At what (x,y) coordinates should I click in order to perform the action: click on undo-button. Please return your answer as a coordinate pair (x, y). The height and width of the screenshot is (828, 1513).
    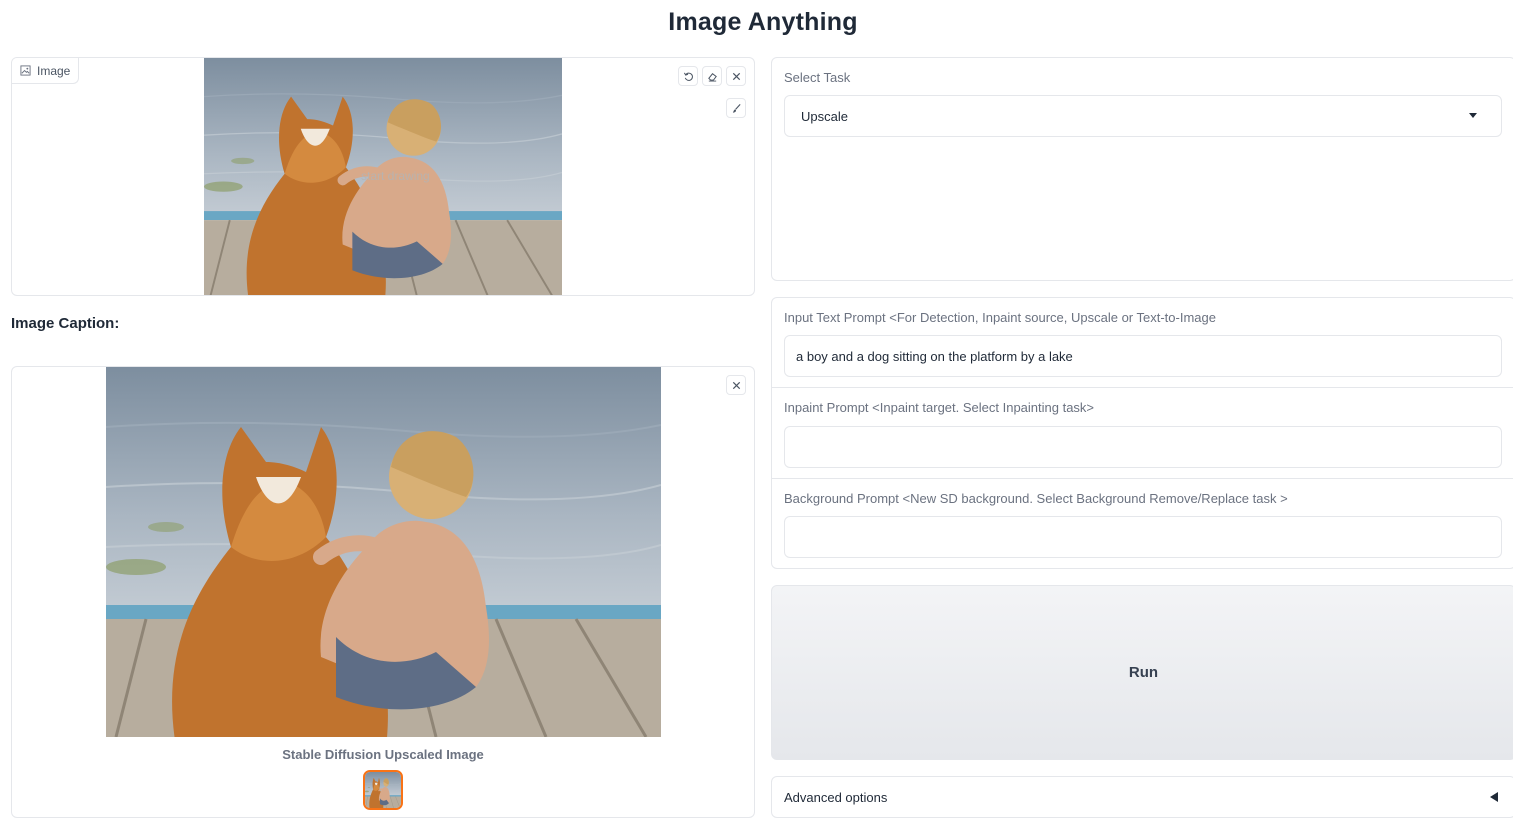
    Looking at the image, I should click on (688, 76).